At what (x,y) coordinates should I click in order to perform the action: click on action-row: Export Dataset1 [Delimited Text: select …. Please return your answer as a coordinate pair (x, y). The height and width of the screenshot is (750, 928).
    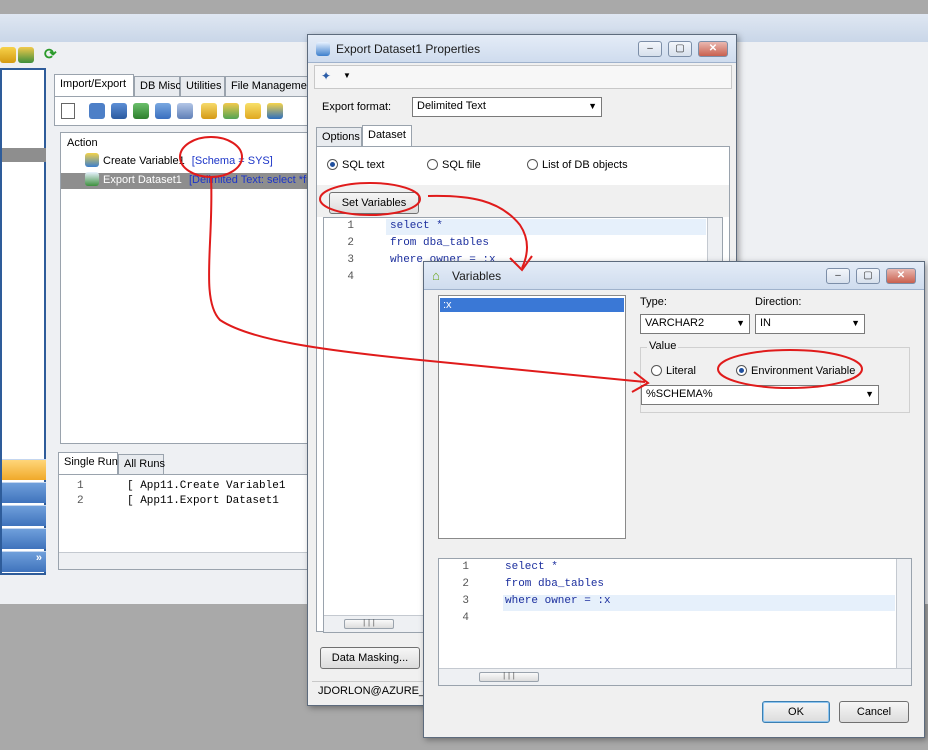
    Looking at the image, I should click on (197, 180).